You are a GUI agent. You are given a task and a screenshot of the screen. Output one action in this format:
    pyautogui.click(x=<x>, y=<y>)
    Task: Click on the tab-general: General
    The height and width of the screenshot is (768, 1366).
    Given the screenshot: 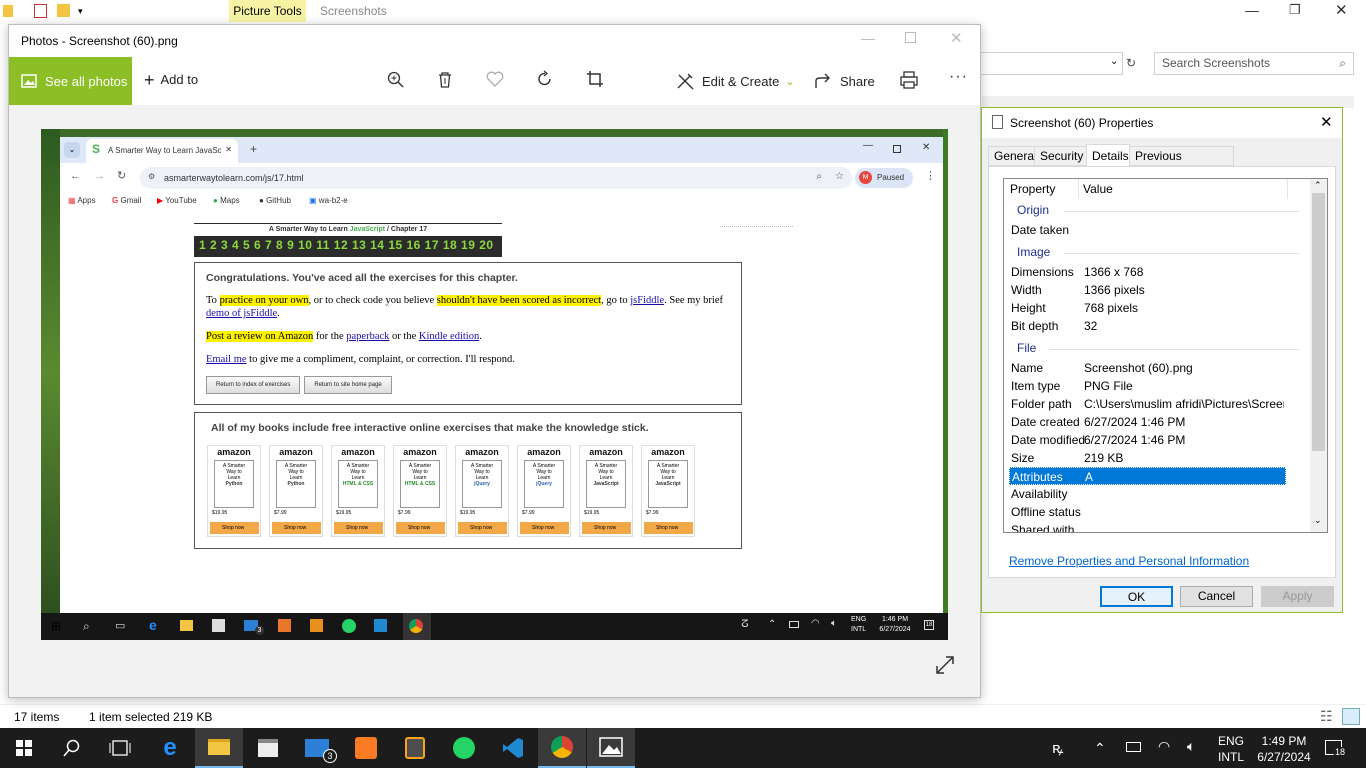 What is the action you would take?
    pyautogui.click(x=1012, y=156)
    